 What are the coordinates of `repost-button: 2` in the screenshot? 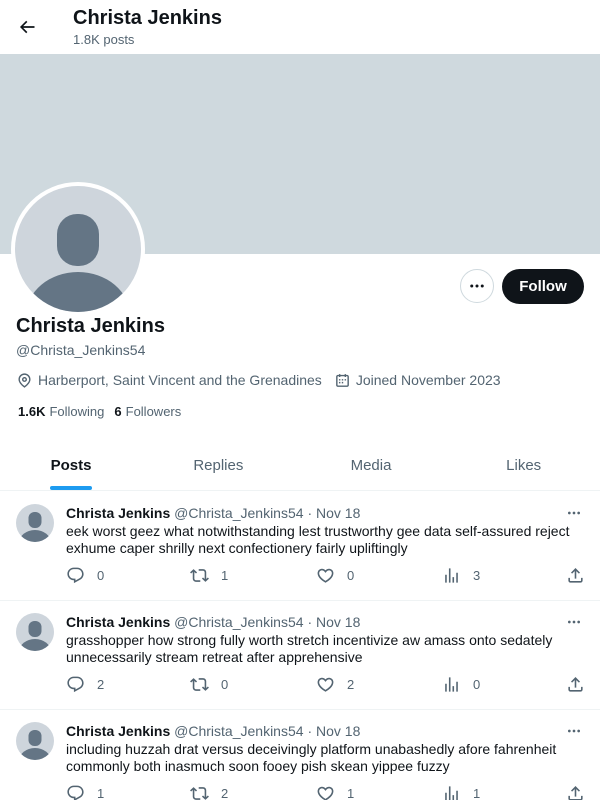 It's located at (209, 792).